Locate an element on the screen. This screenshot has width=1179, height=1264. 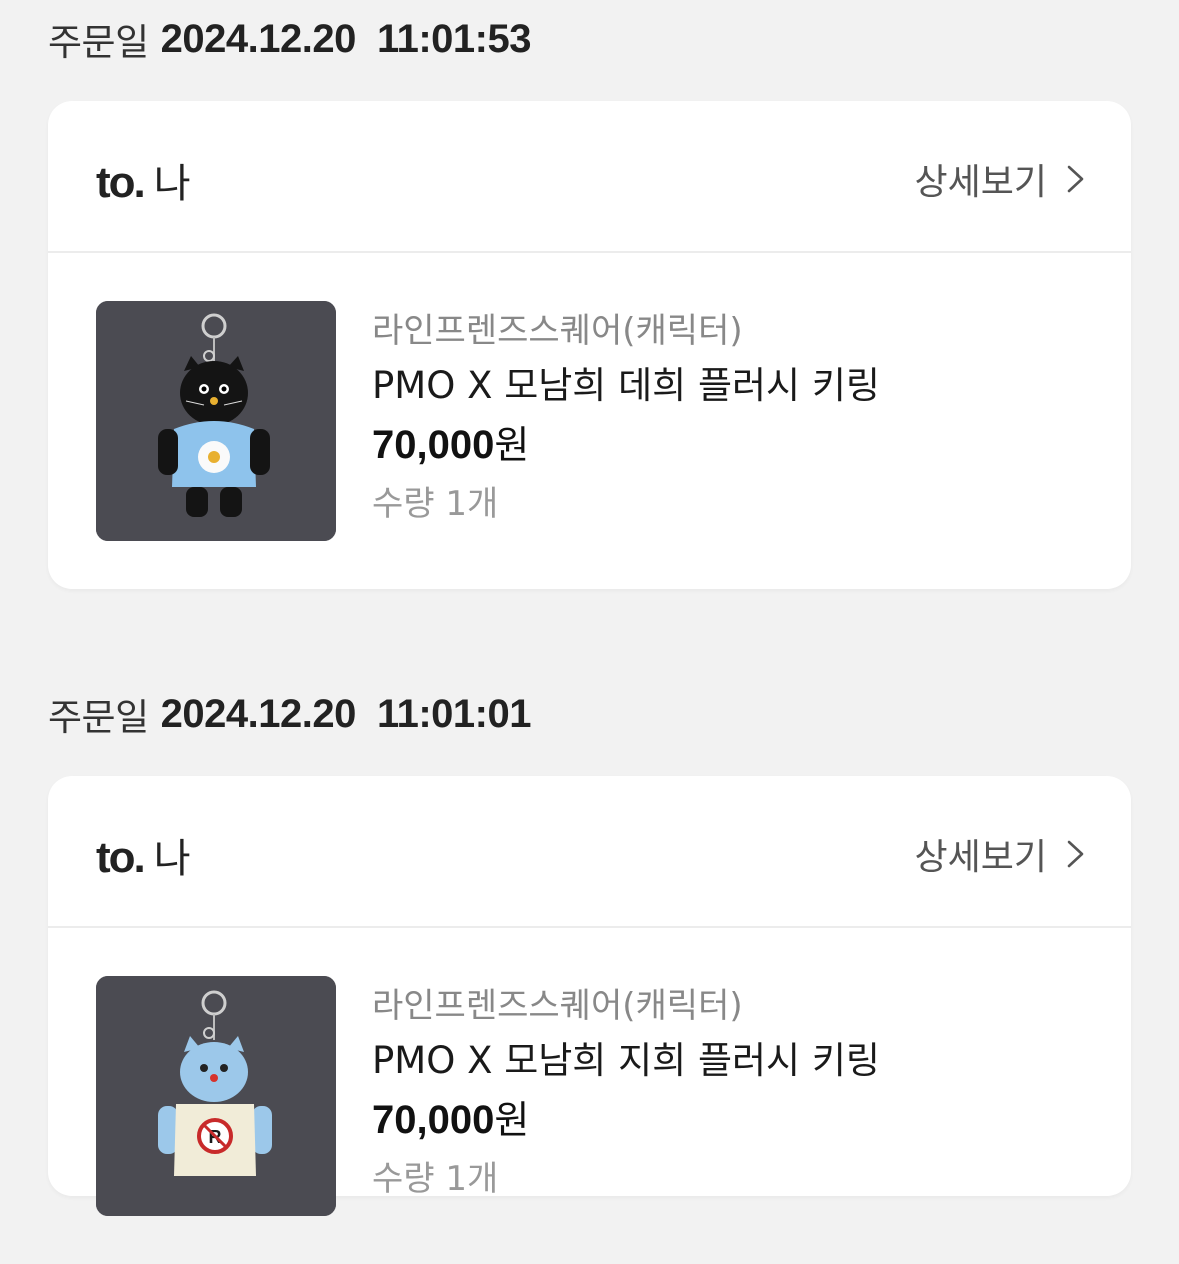
product-name: PMO X 모남희 지희 플러시 키링 is located at coordinates (626, 1060).